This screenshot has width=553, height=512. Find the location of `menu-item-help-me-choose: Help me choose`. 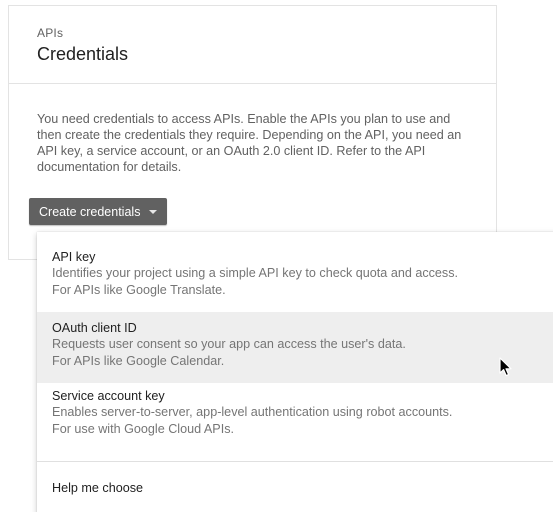

menu-item-help-me-choose: Help me choose is located at coordinates (295, 487).